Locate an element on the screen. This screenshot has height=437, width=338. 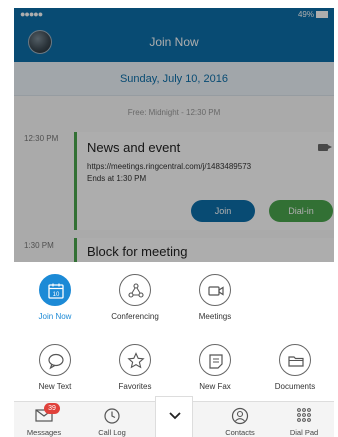
join-now-action: 10 Join Now is located at coordinates (55, 297).